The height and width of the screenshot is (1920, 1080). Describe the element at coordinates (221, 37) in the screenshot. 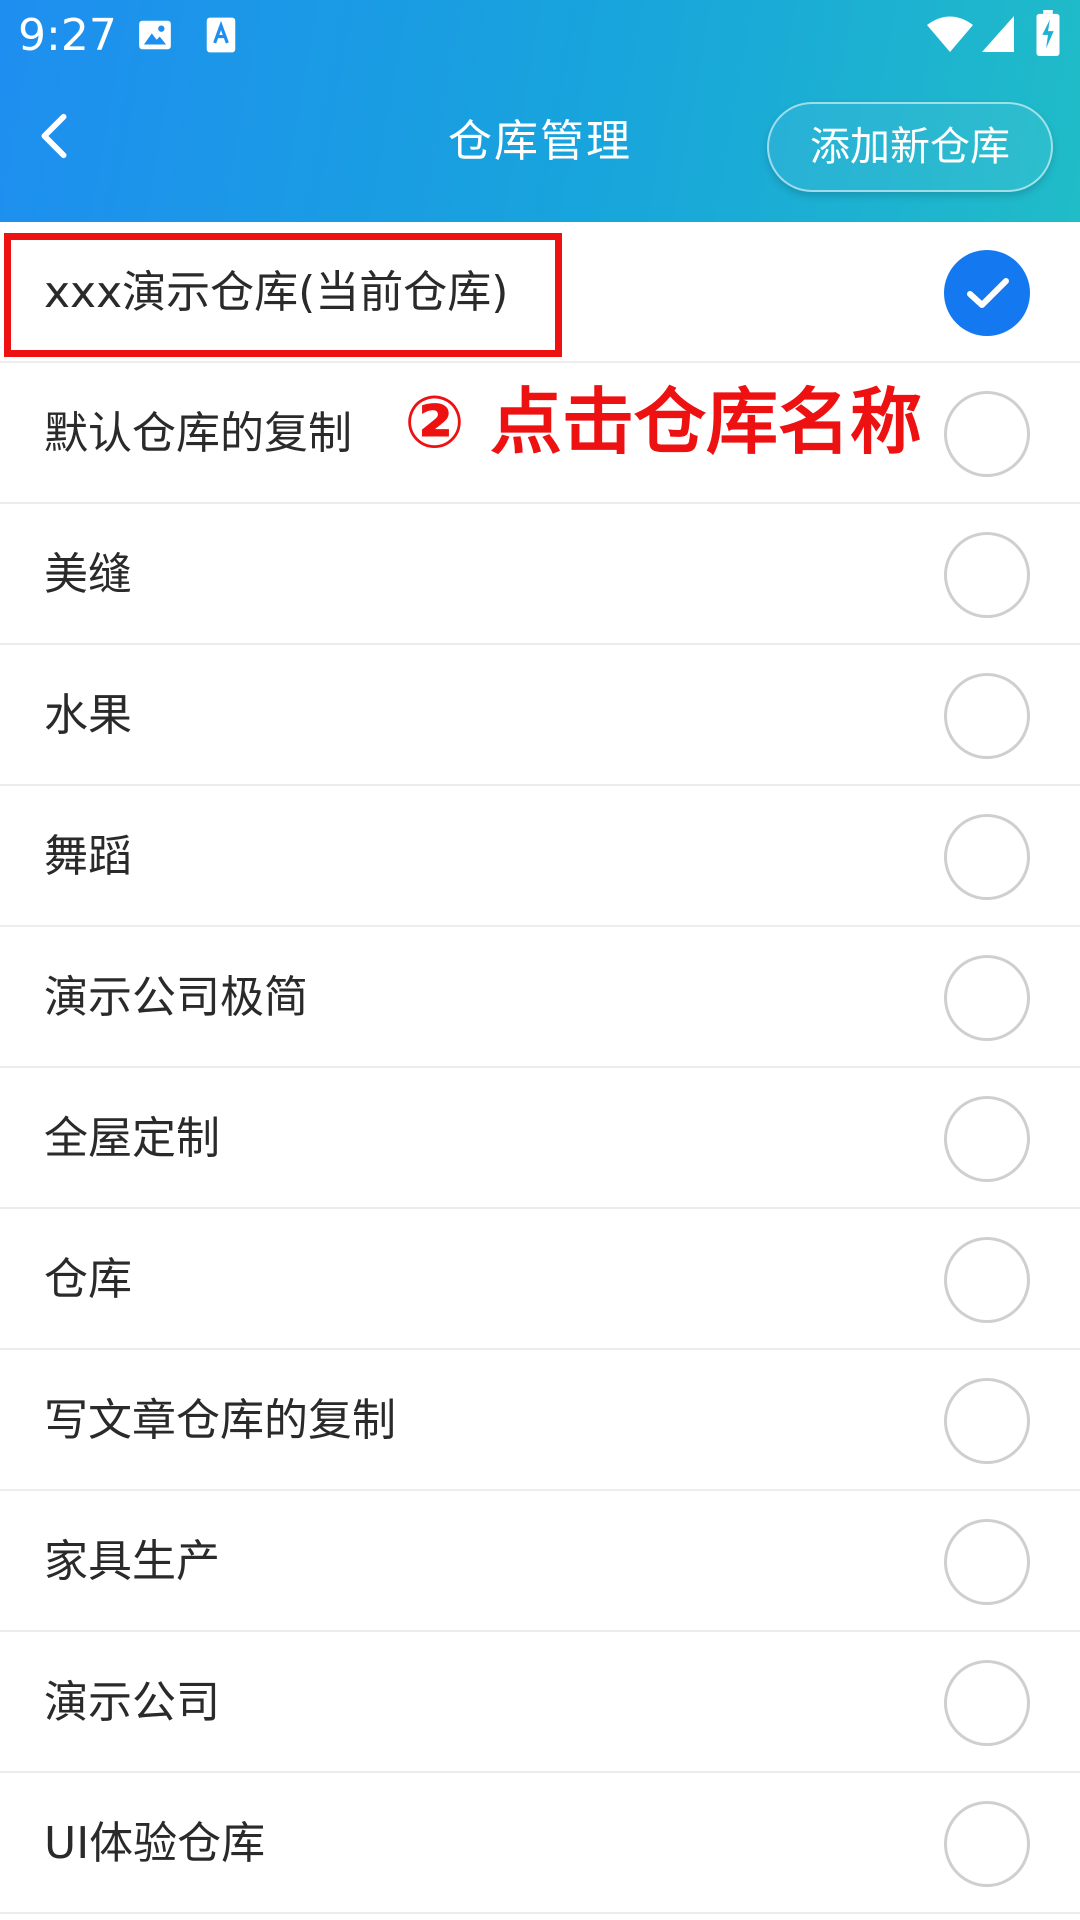

I see `font-a-icon` at that location.